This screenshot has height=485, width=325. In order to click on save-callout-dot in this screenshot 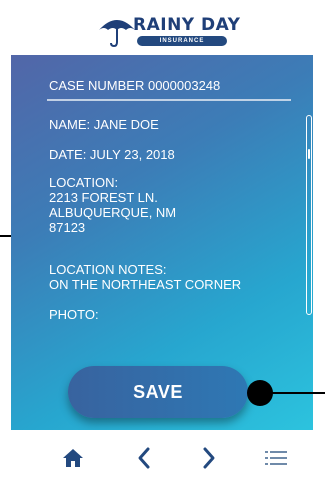, I will do `click(260, 393)`.